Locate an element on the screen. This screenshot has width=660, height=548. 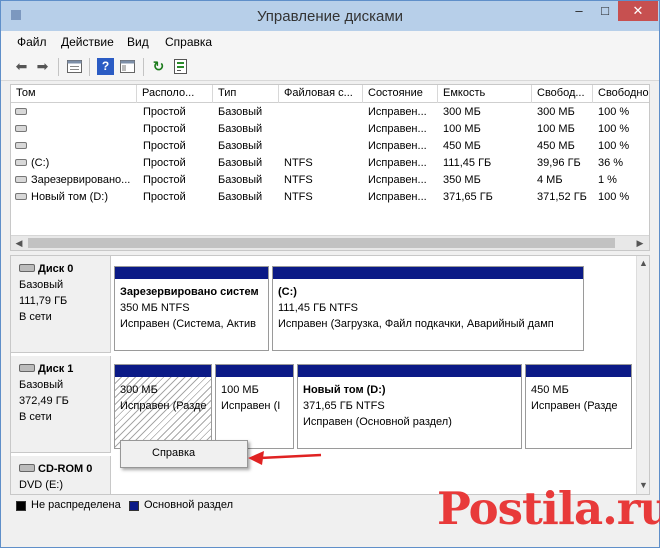
properties-icon is located at coordinates (74, 66).